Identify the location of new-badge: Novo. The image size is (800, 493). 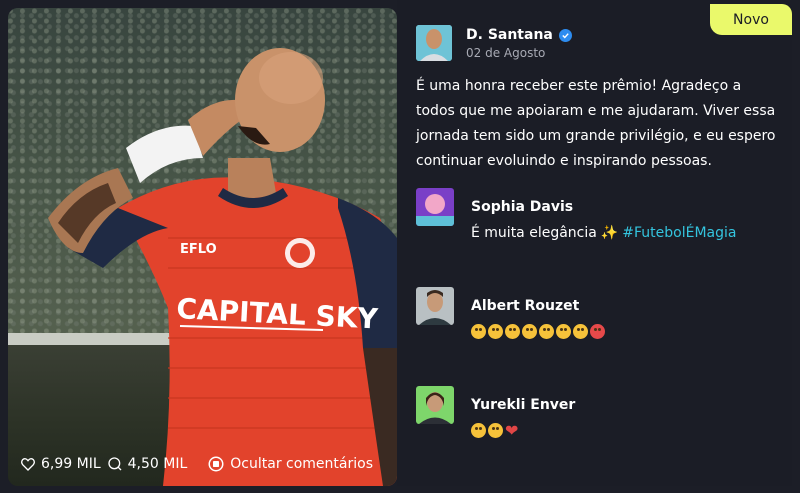
(751, 19).